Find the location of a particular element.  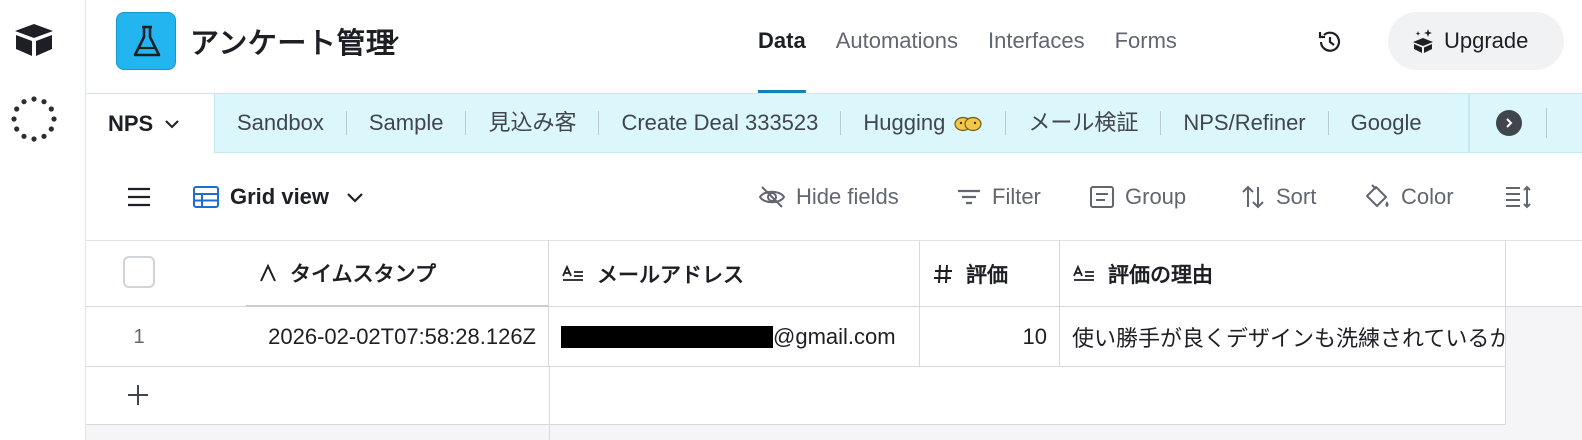

sort-label: Sort is located at coordinates (1296, 196).